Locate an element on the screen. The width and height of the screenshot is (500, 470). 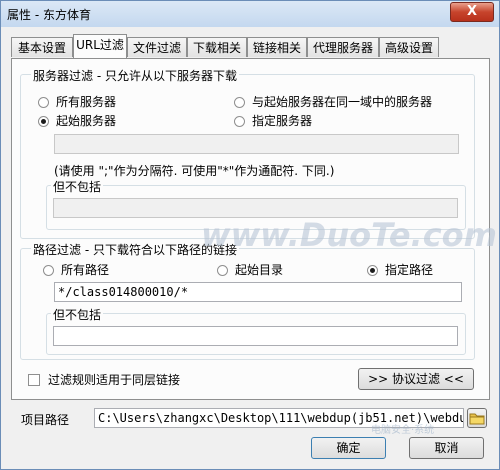
server-exclude-legend: 但不包括 is located at coordinates (77, 186).